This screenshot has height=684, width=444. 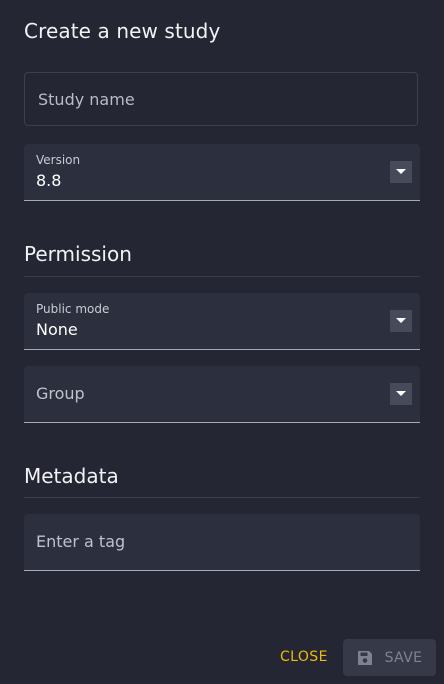 What do you see at coordinates (86, 99) in the screenshot?
I see `study-name-placeholder: Study name` at bounding box center [86, 99].